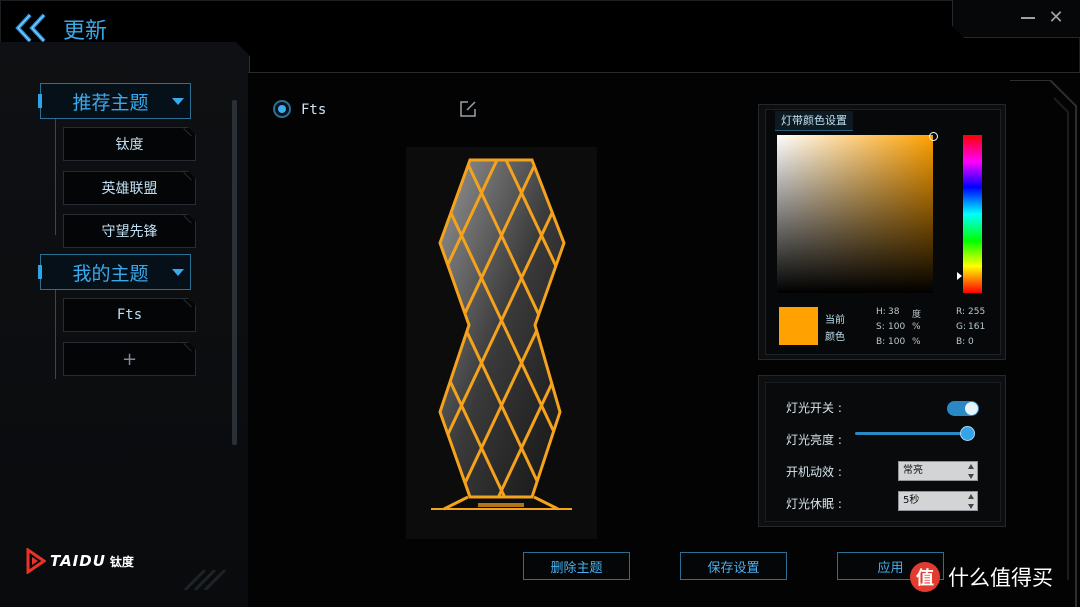 This screenshot has height=607, width=1080. What do you see at coordinates (897, 327) in the screenshot?
I see `s-value: 100` at bounding box center [897, 327].